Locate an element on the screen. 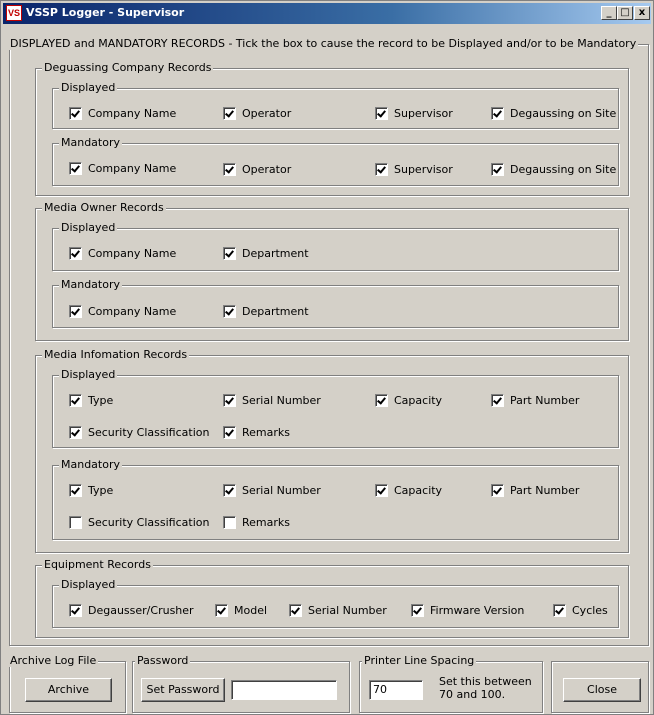 The height and width of the screenshot is (715, 654). checkbox-label: Degausser/Crusher is located at coordinates (141, 610).